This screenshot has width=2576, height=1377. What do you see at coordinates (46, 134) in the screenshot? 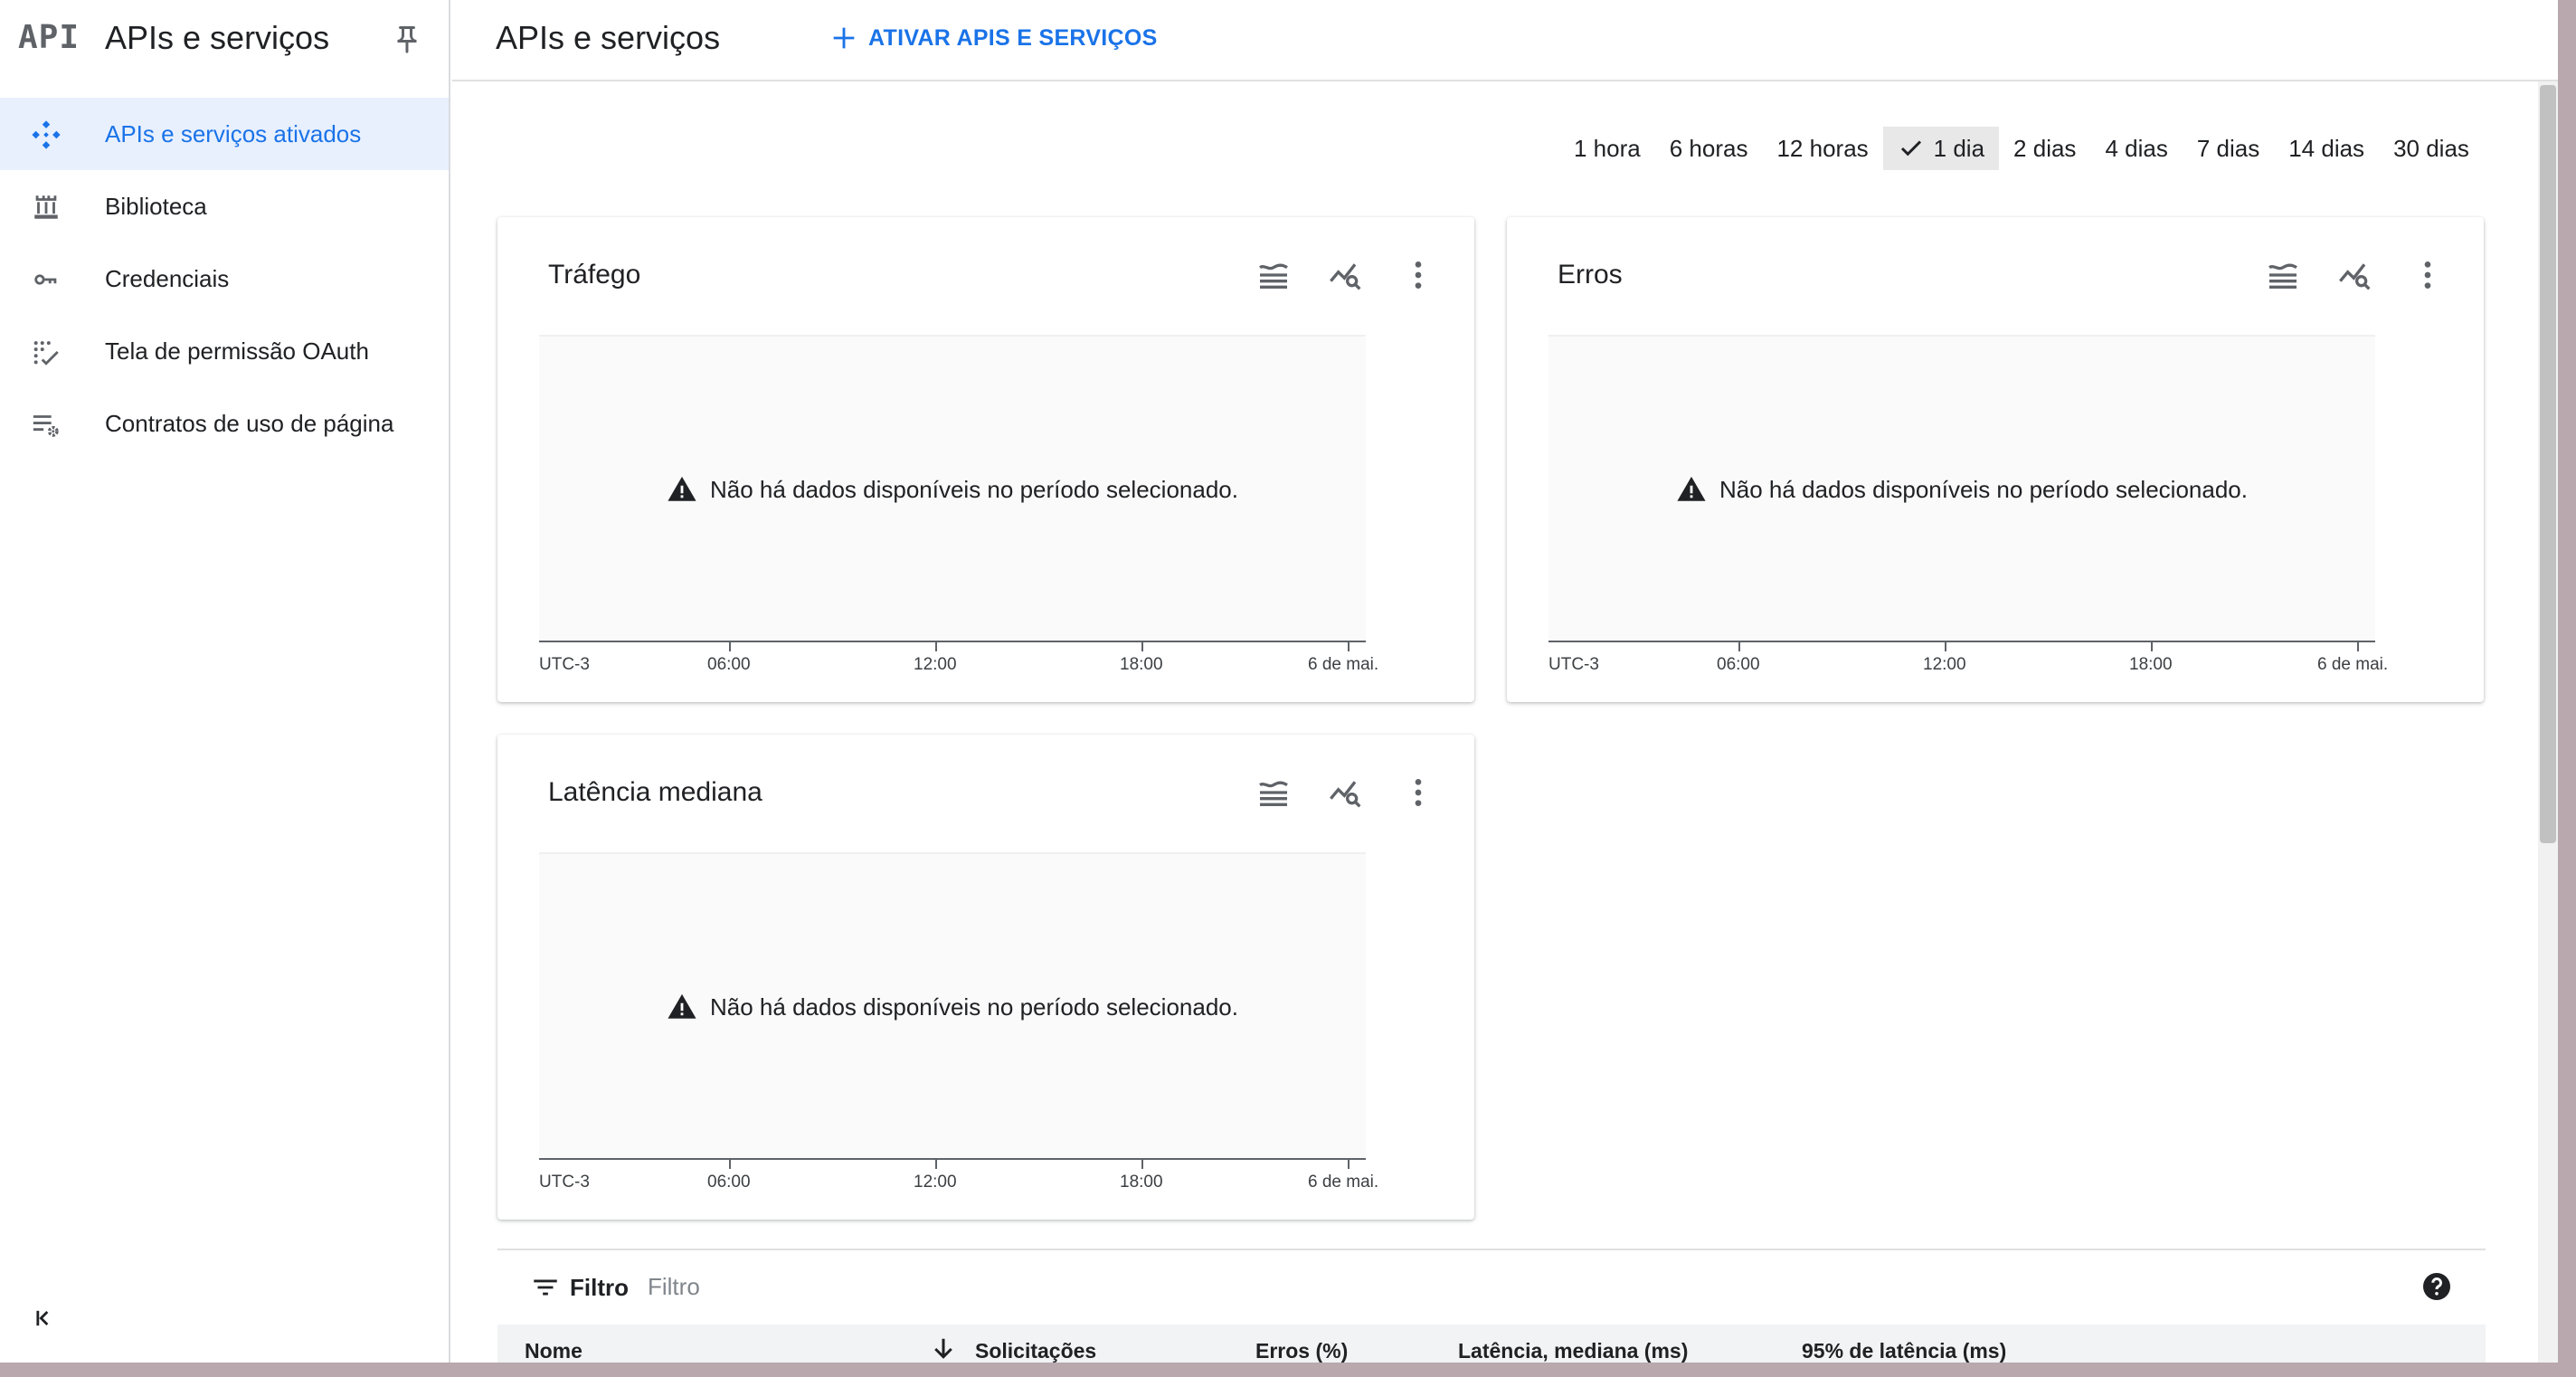
I see `apis-diamond-icon` at bounding box center [46, 134].